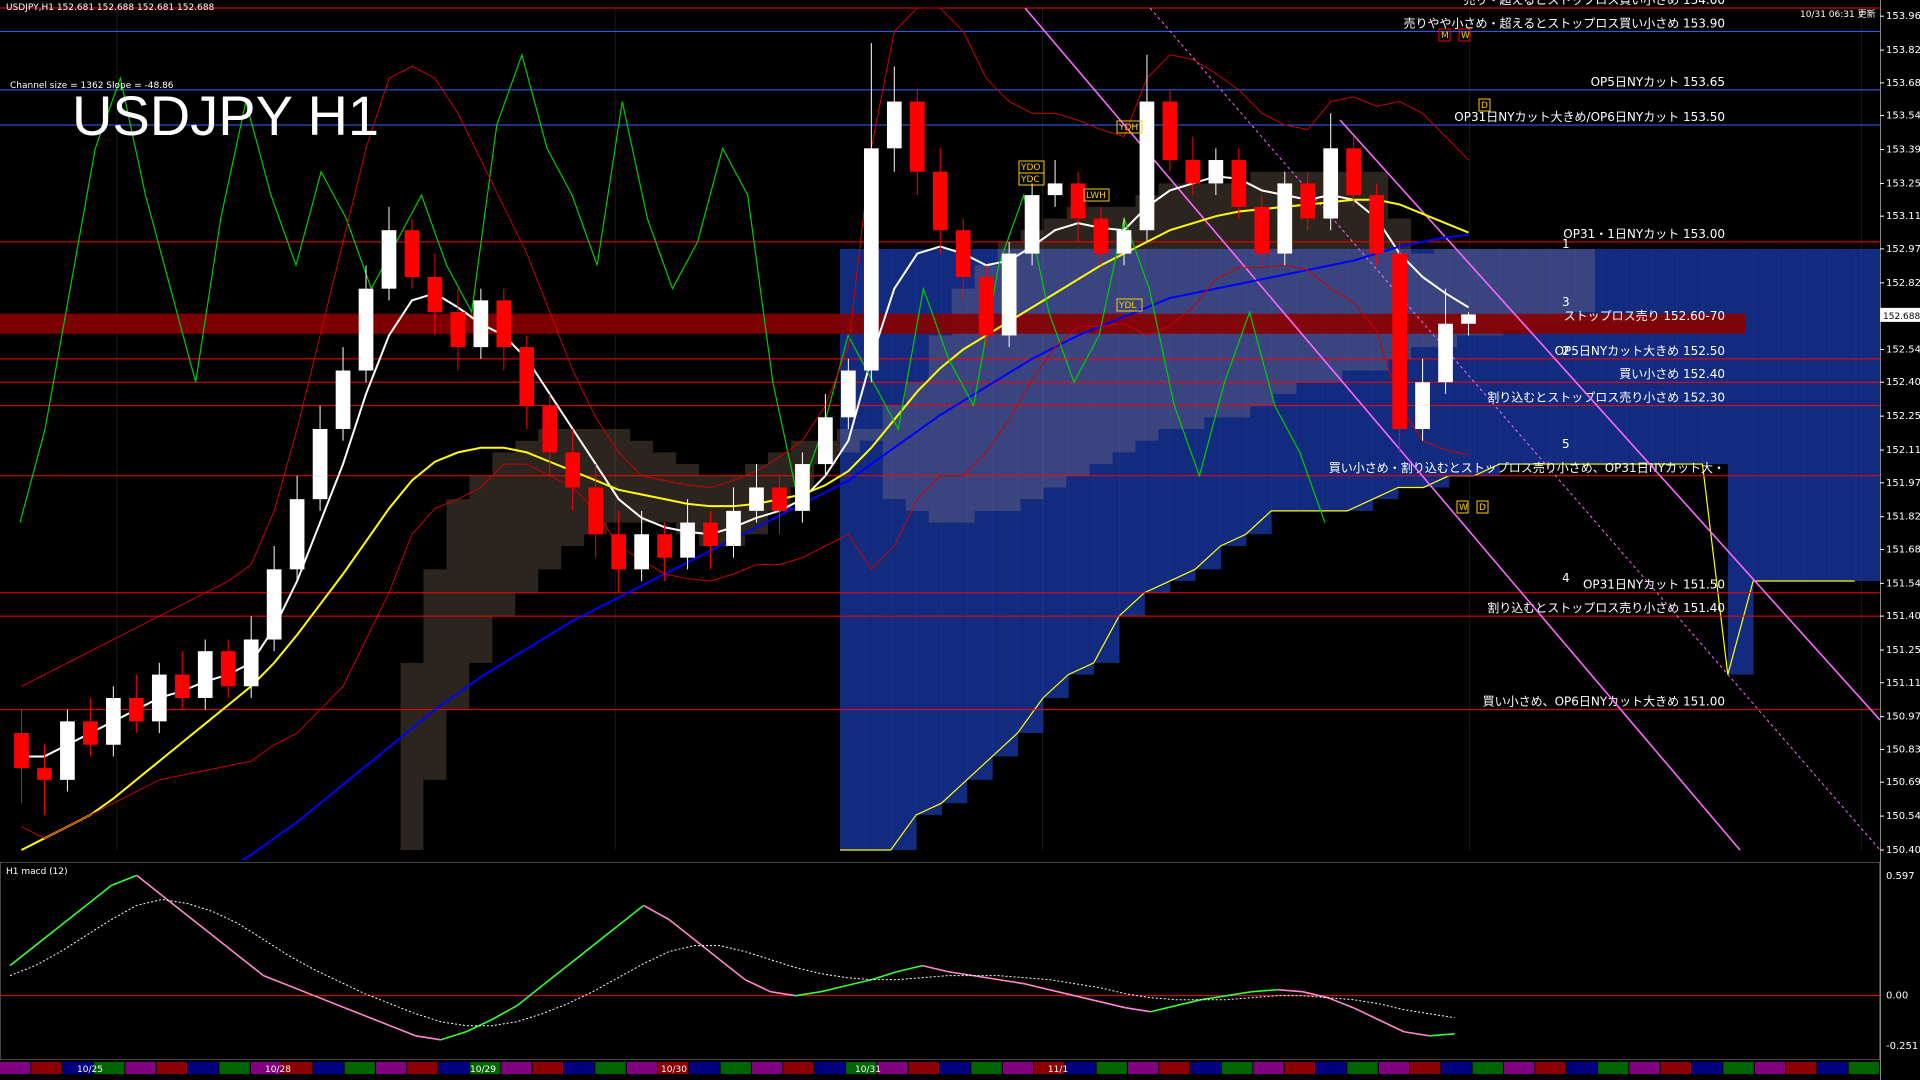 The image size is (1920, 1080). Describe the element at coordinates (1903, 50) in the screenshot. I see `y-tick-label: 153.820` at that location.